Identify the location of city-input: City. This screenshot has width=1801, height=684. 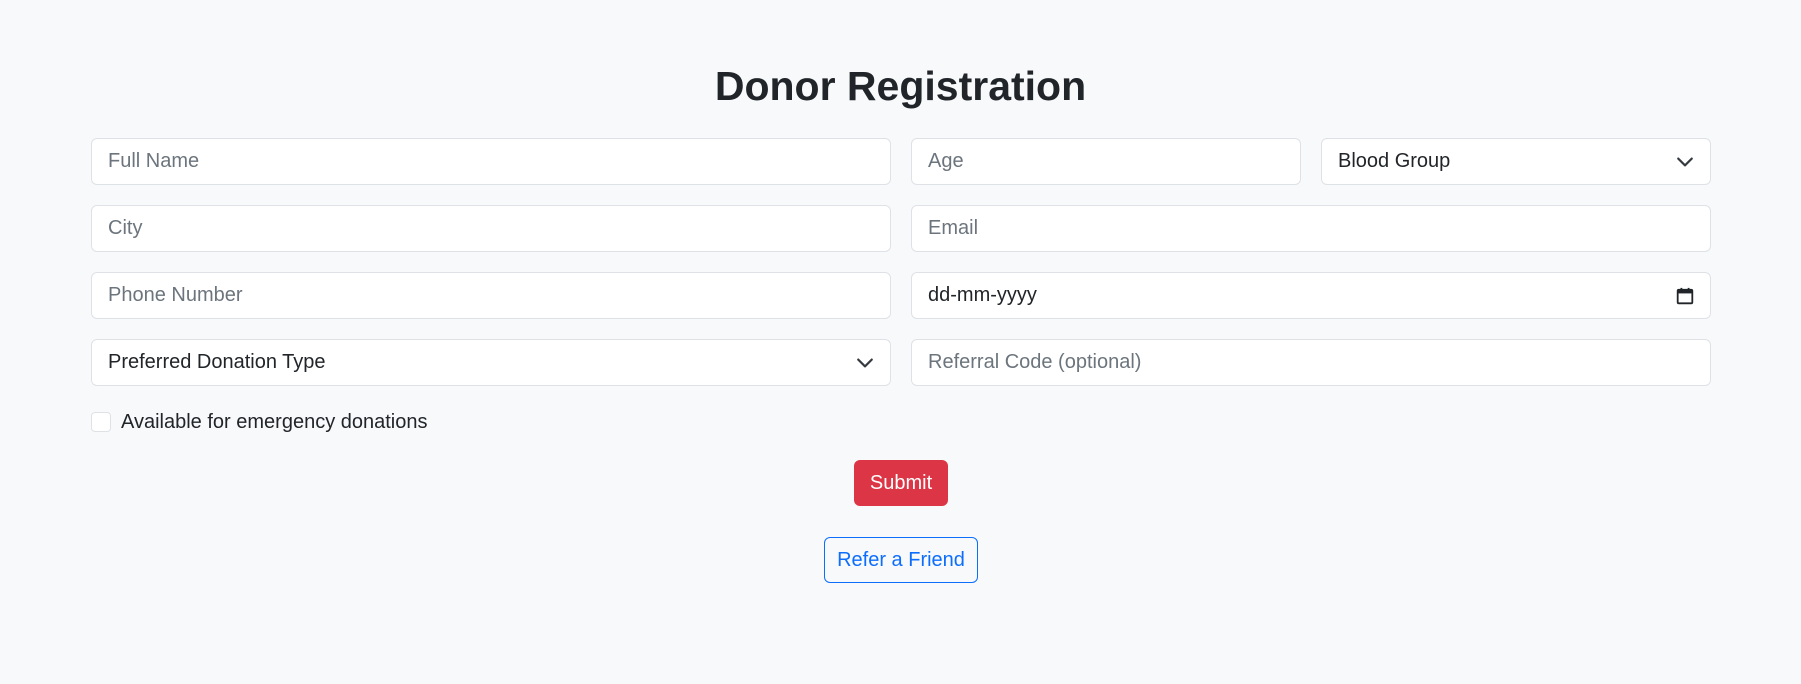
(491, 228).